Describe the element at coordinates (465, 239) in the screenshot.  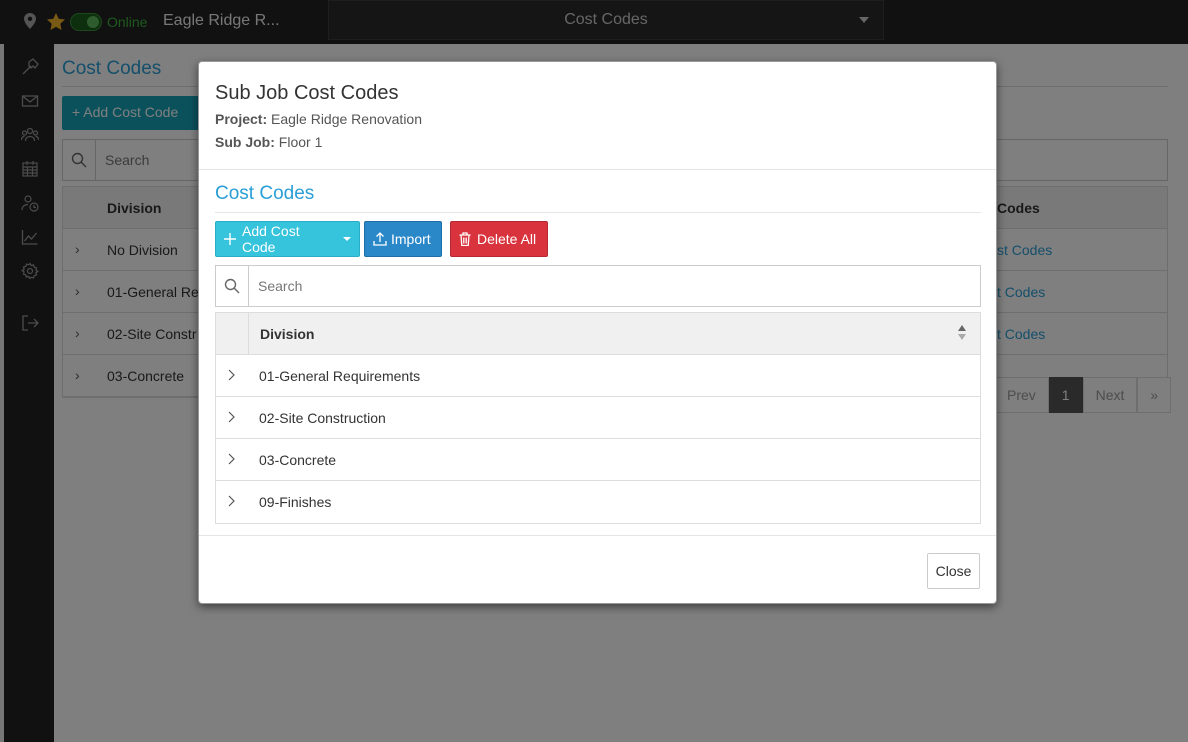
I see `trash-icon` at that location.